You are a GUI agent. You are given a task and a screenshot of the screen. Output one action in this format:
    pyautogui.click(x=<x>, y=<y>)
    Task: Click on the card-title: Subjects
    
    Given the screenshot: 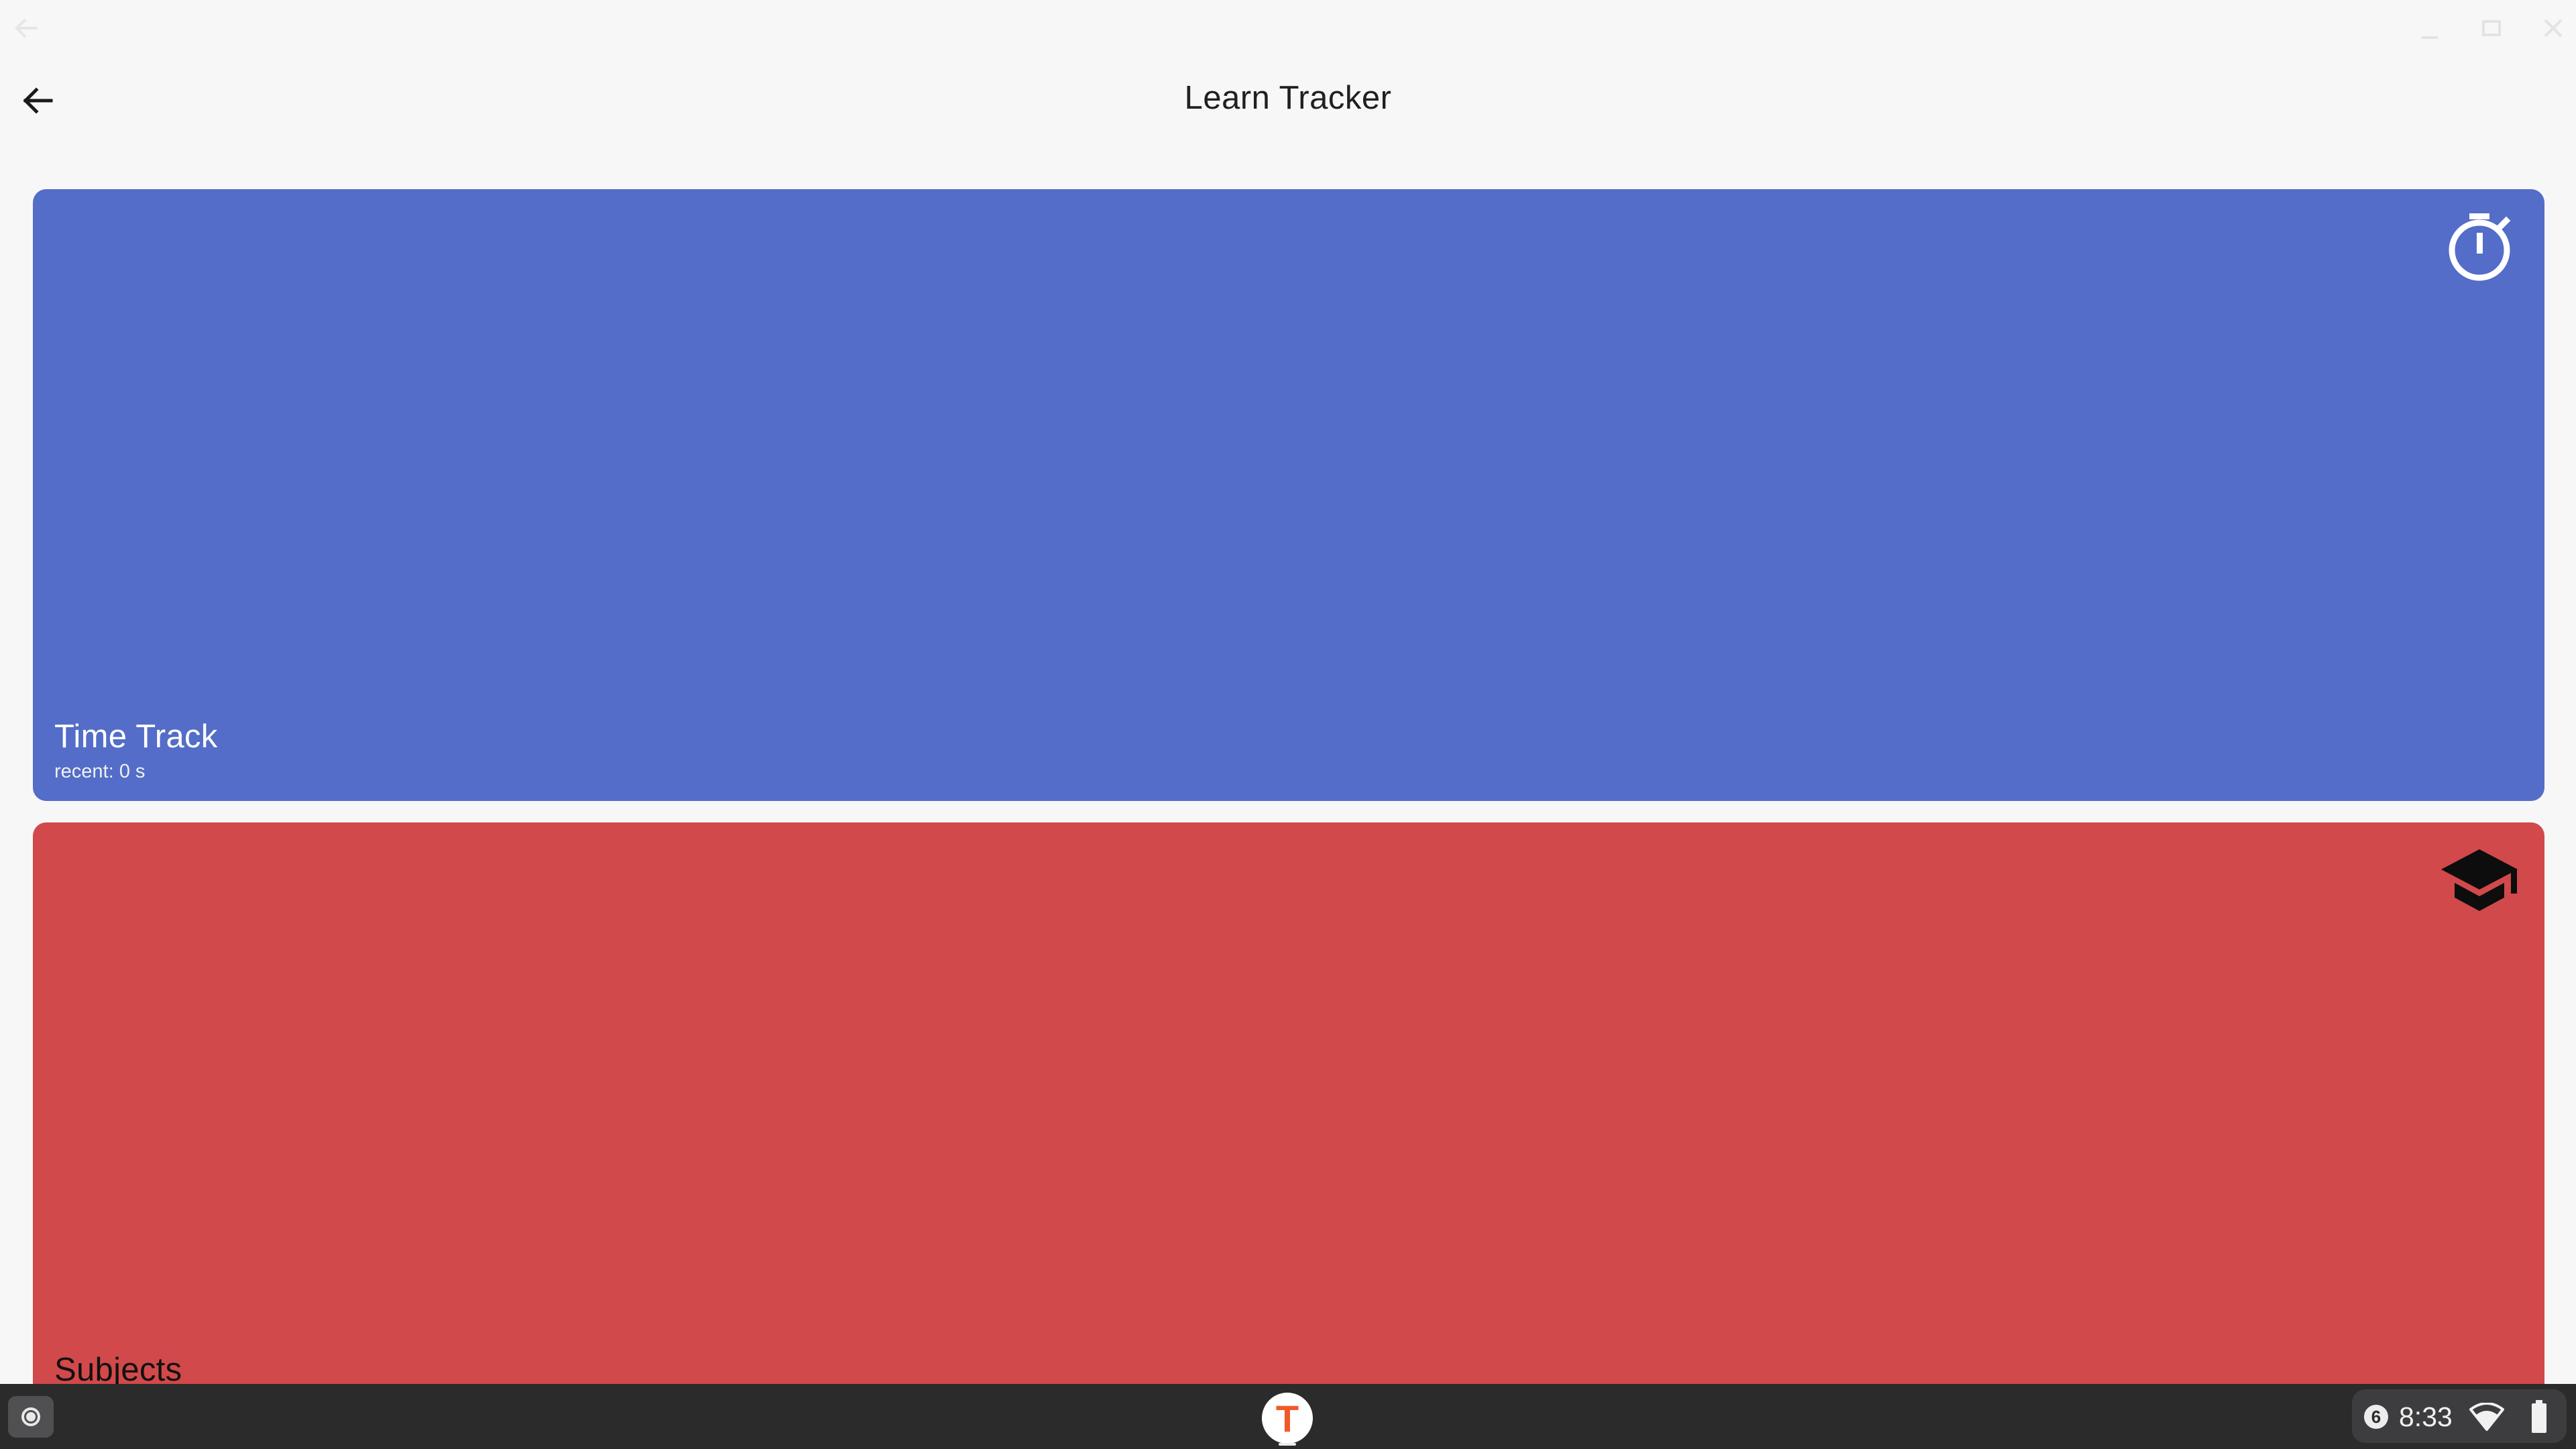 What is the action you would take?
    pyautogui.click(x=118, y=1370)
    